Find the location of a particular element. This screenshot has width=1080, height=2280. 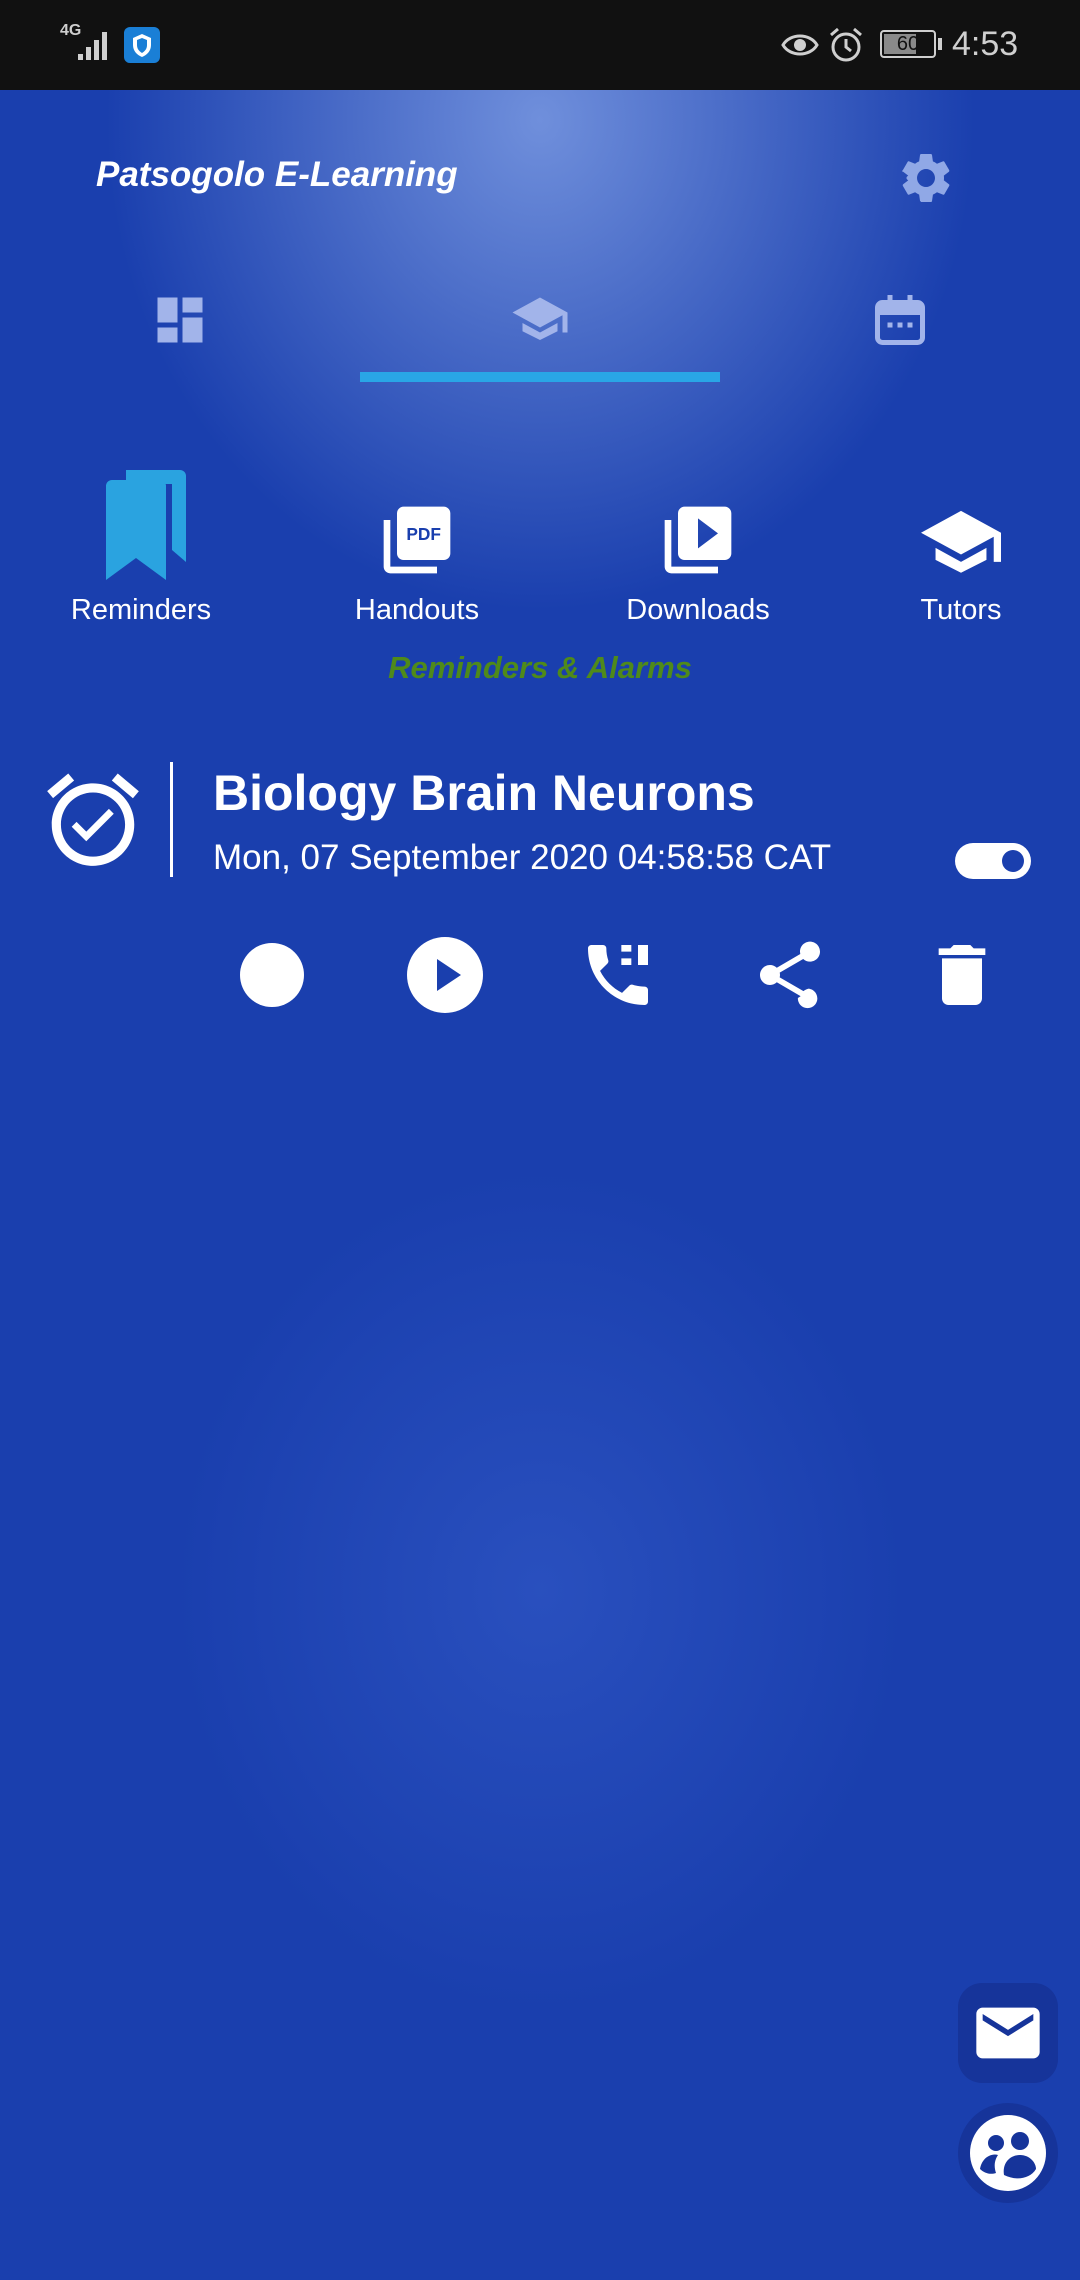

signal-icon is located at coordinates (92, 46).